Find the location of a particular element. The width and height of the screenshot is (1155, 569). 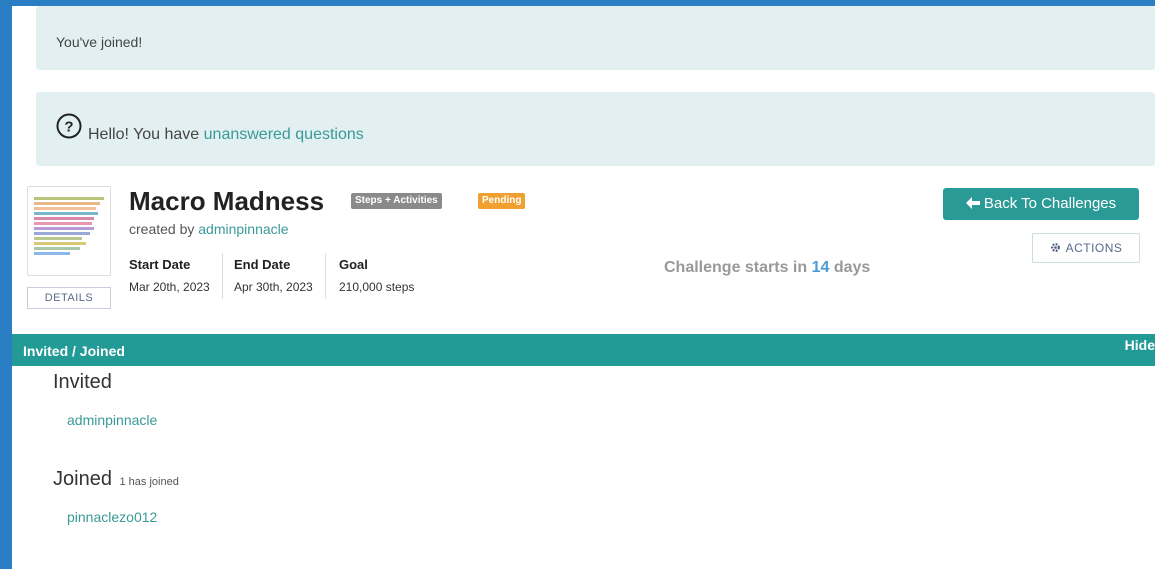

actions-button: ACTIONS is located at coordinates (1086, 248).